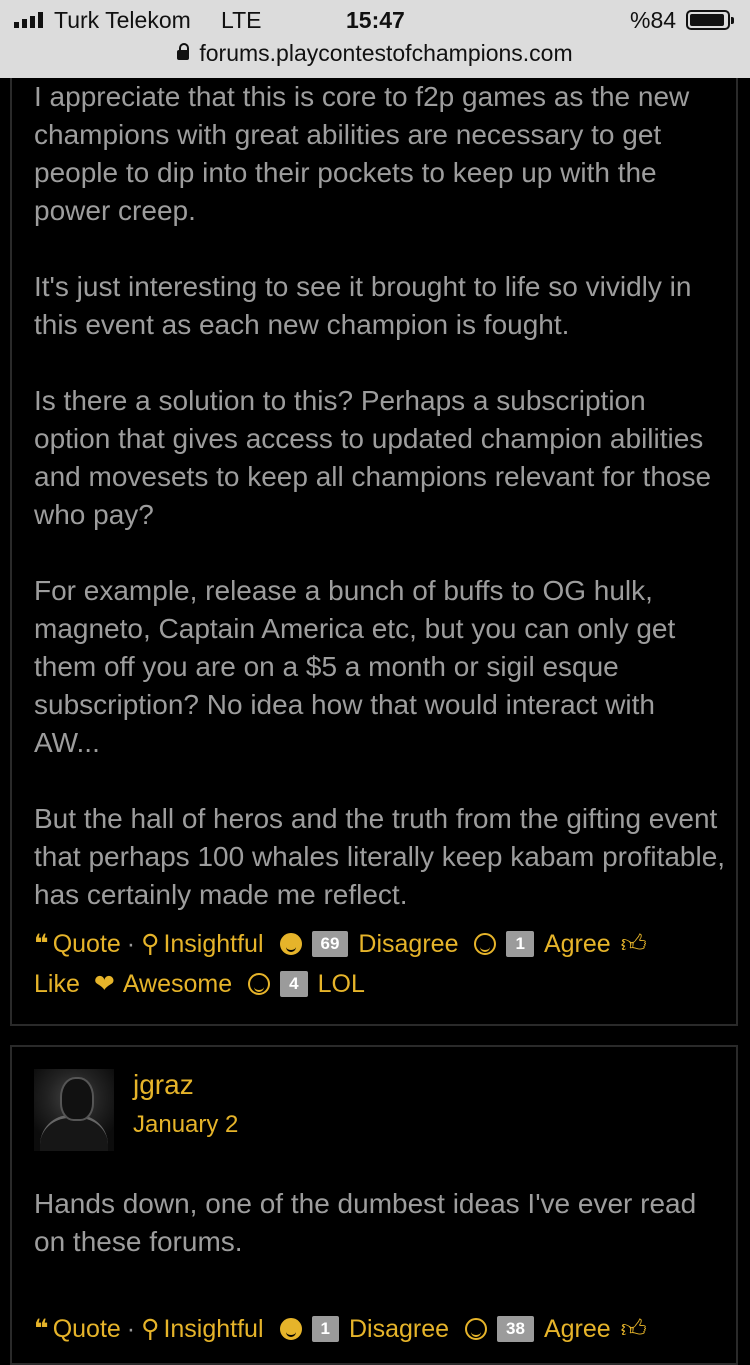 The image size is (750, 1365). I want to click on status-bar: Turk Telekom LTE 15:47 %84, so click(375, 20).